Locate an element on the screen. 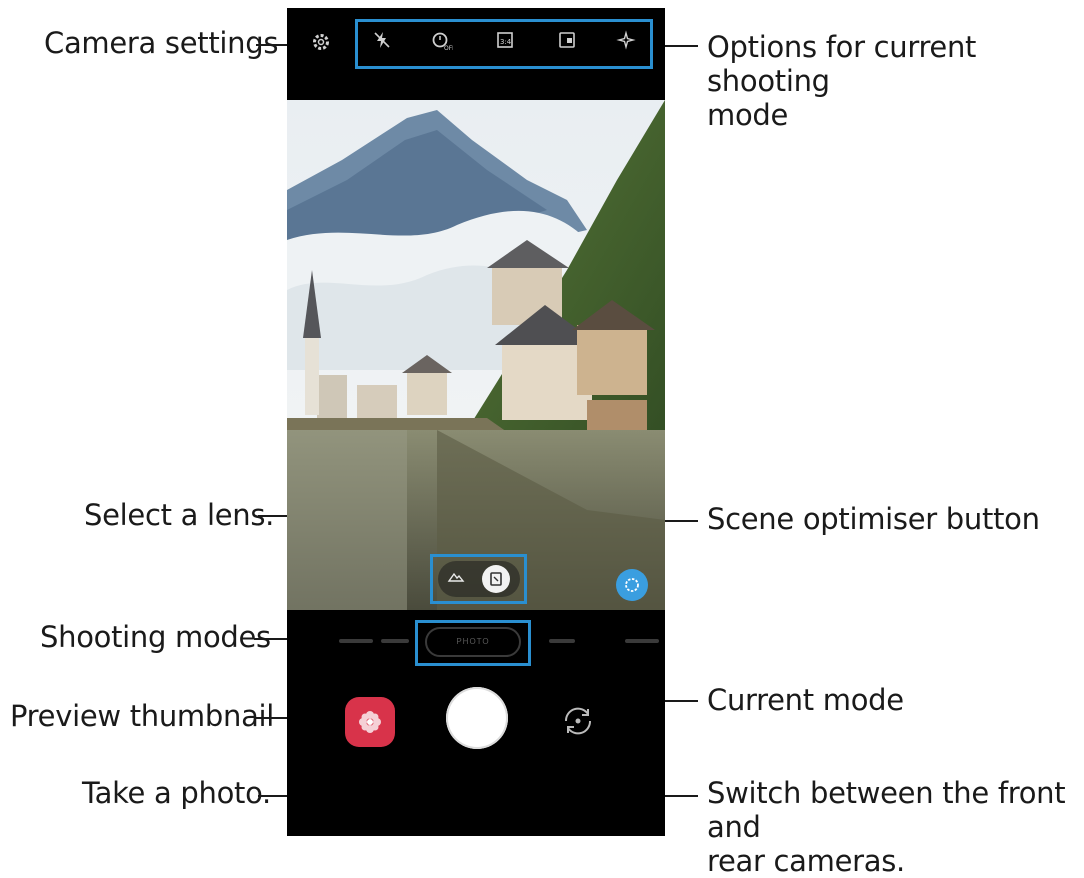 This screenshot has height=878, width=1084. aspect-ratio-icon: 3:4 is located at coordinates (505, 43).